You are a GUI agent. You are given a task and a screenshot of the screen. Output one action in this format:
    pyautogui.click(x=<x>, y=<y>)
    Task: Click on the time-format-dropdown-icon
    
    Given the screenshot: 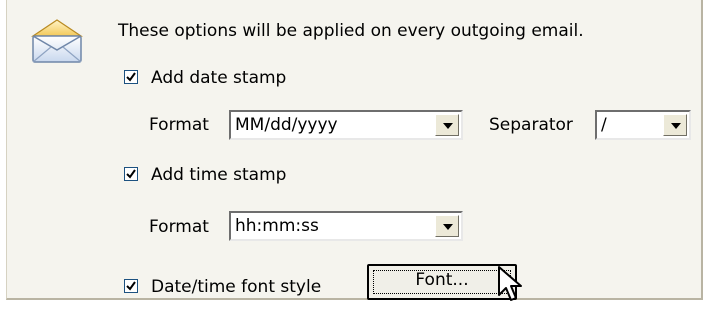 What is the action you would take?
    pyautogui.click(x=447, y=226)
    